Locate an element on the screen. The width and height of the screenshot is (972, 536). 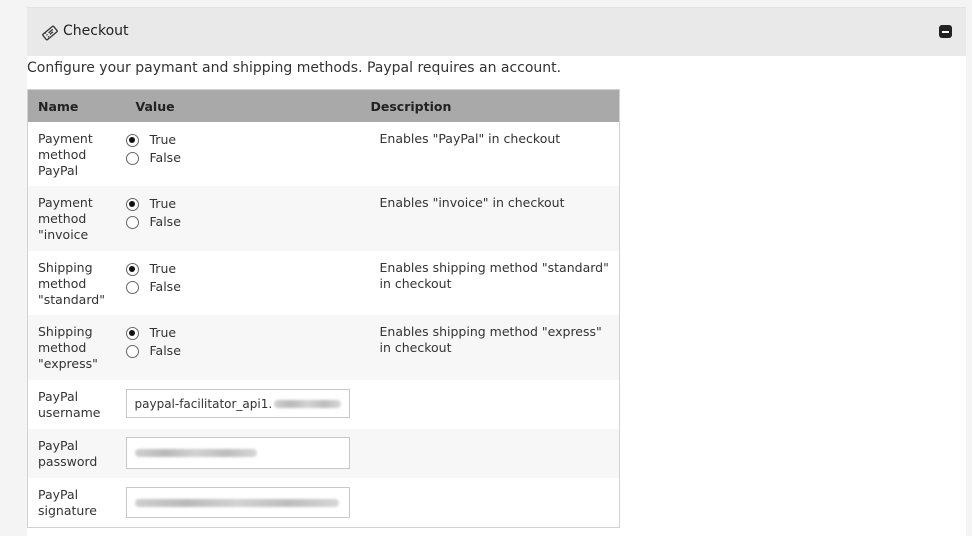
table-row: PayPal signature is located at coordinates (323, 502).